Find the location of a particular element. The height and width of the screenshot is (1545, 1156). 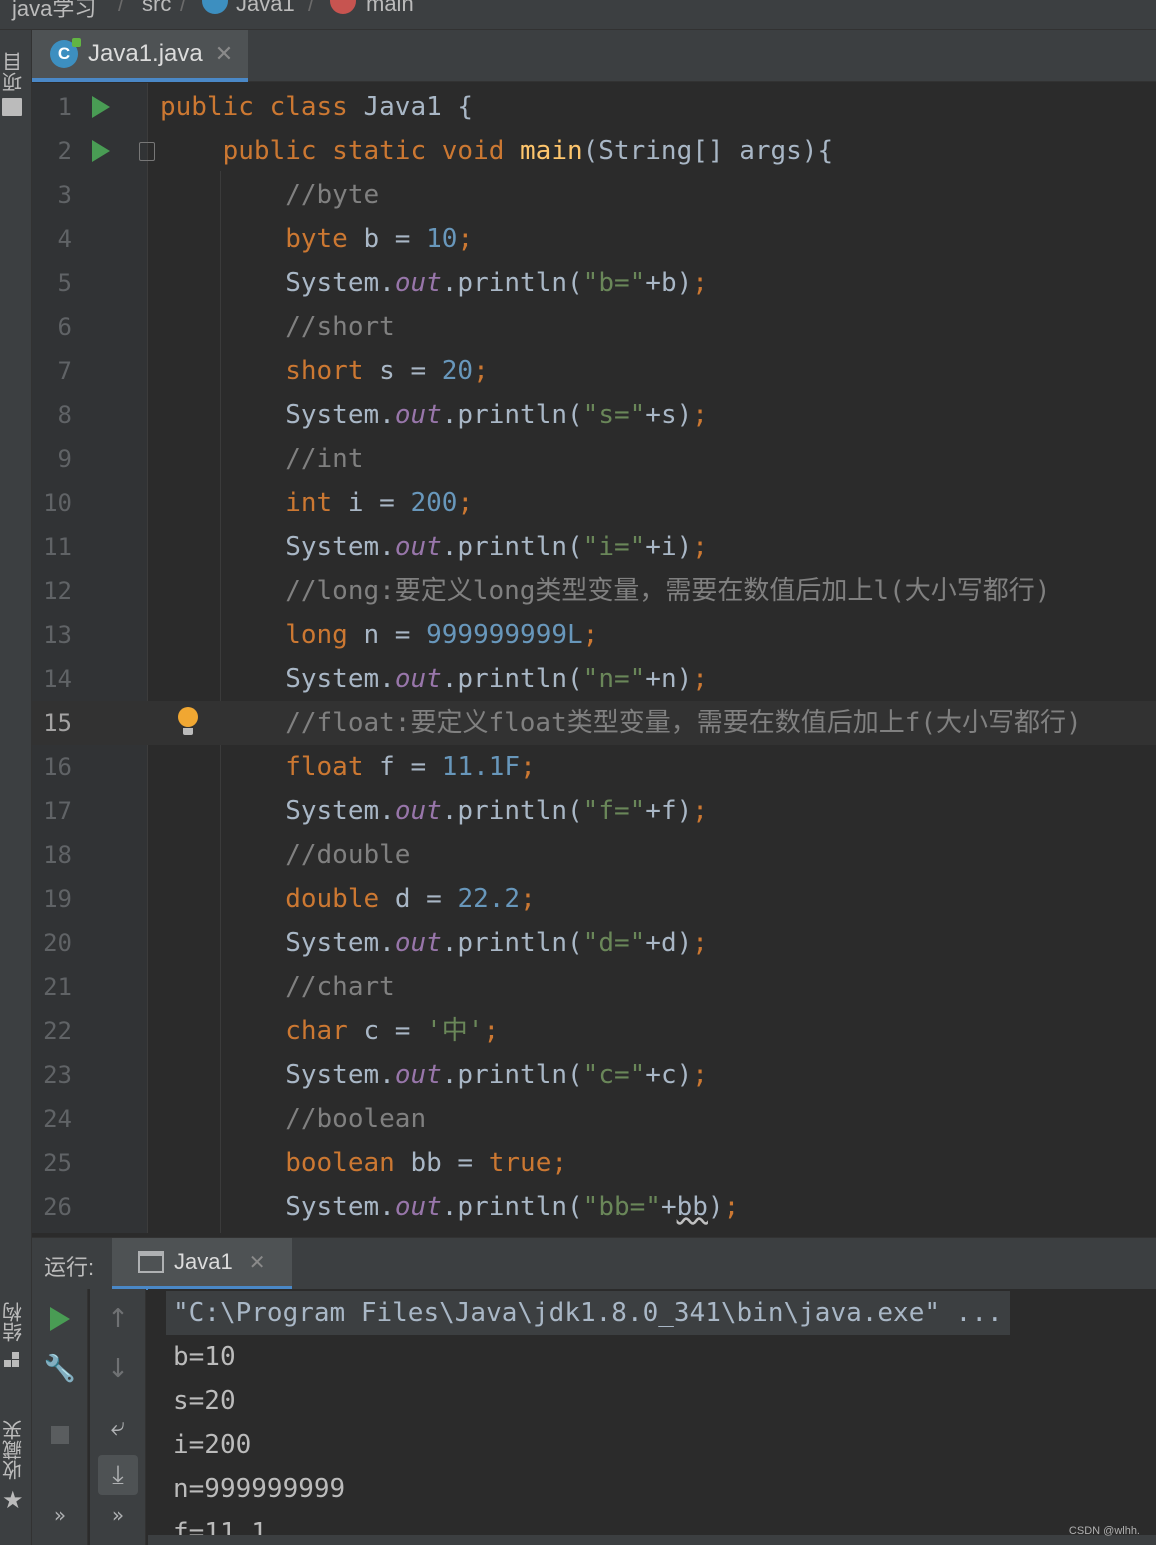

code-token: //short is located at coordinates (277, 327).